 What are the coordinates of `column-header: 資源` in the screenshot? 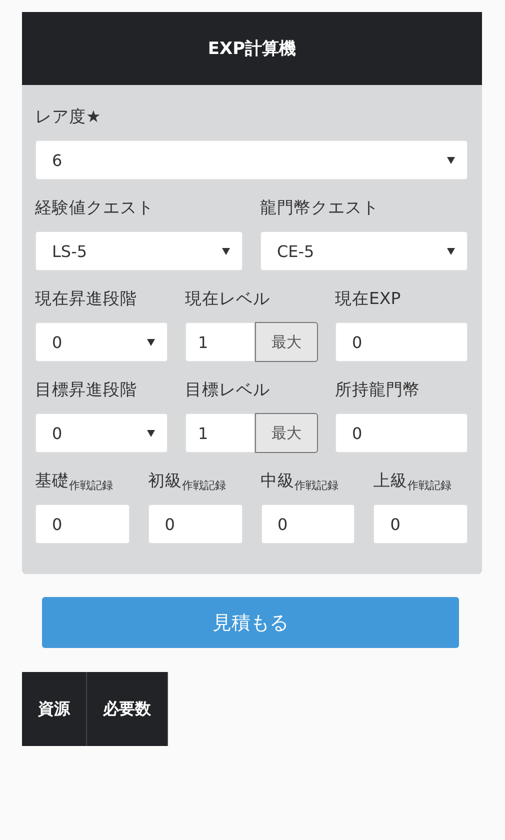 It's located at (54, 709).